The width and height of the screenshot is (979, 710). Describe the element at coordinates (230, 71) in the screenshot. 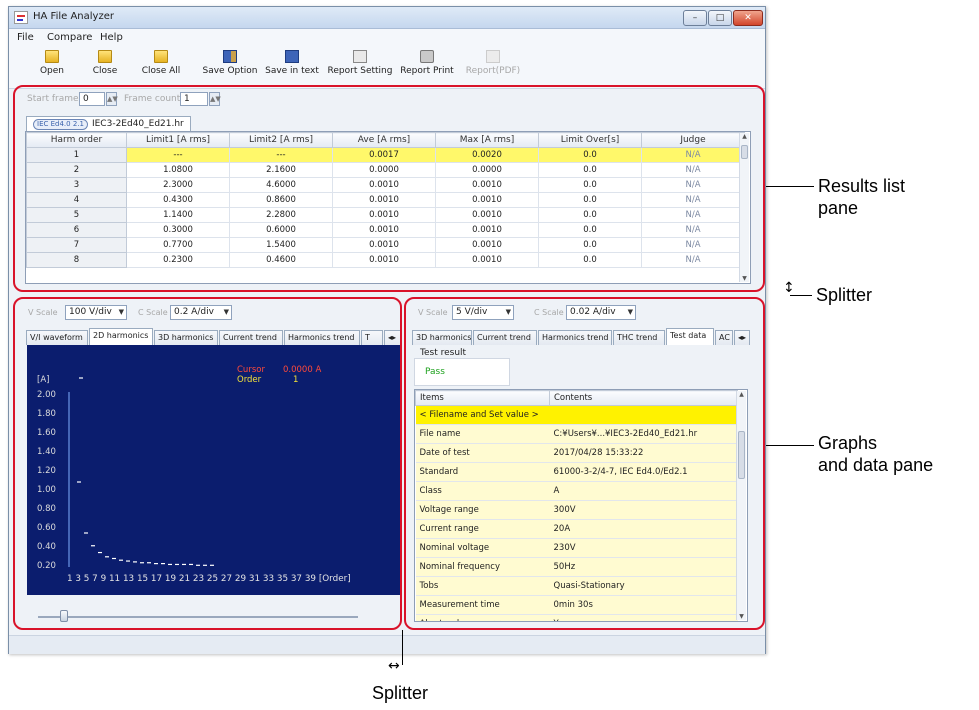

I see `save-option-label: Save Option` at that location.